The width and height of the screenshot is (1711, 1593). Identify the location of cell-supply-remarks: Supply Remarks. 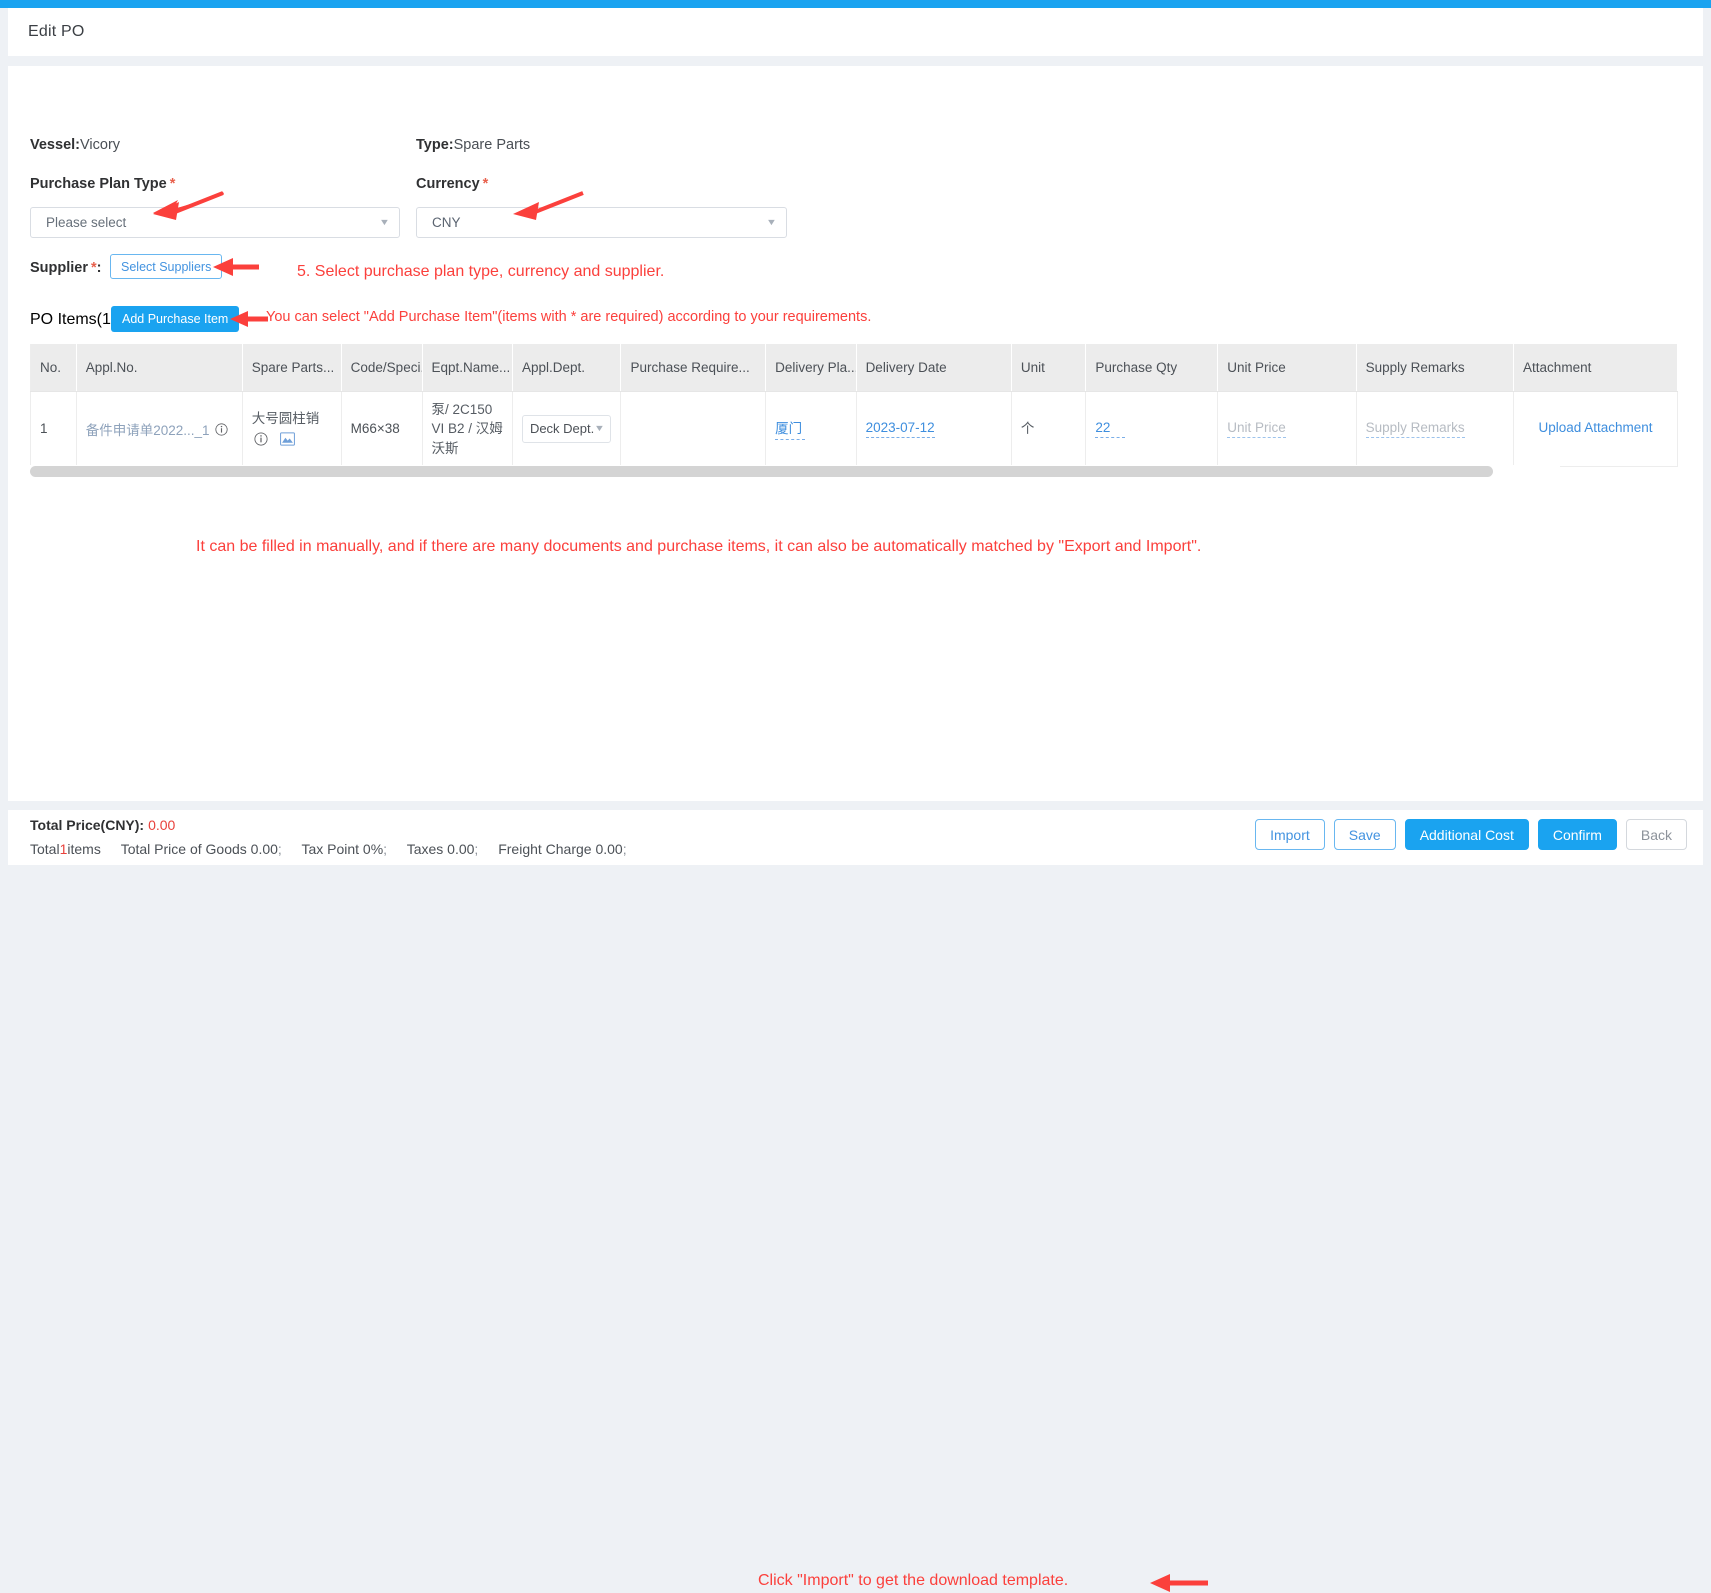
(1435, 429).